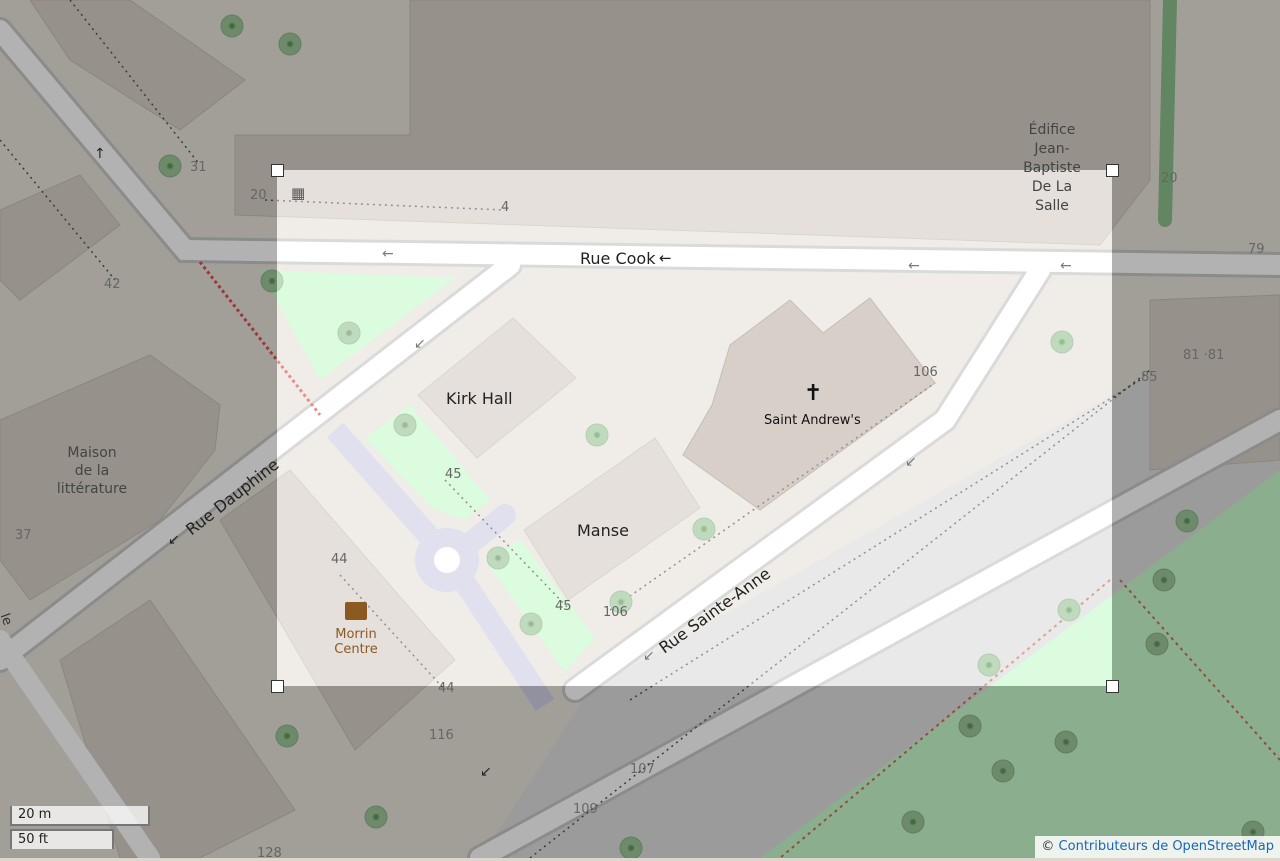  I want to click on address-label: 31, so click(198, 167).